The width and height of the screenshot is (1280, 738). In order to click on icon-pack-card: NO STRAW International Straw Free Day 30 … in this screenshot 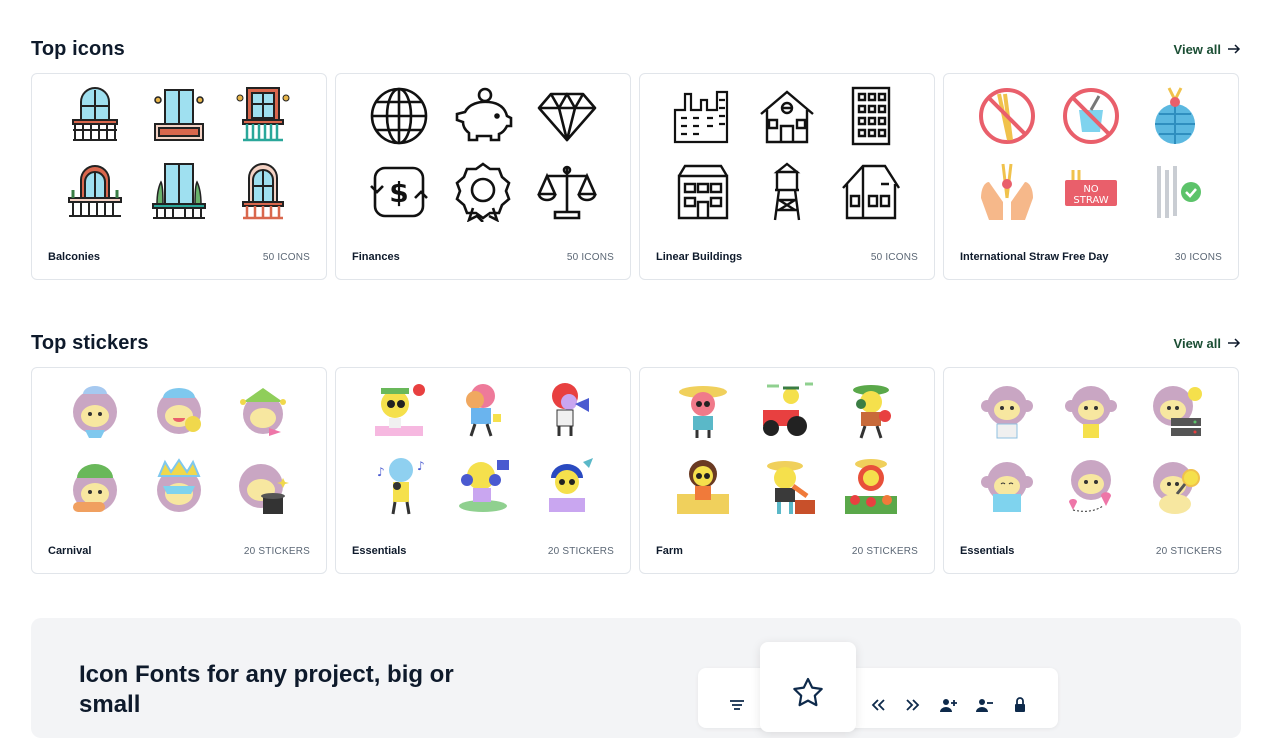, I will do `click(1091, 176)`.